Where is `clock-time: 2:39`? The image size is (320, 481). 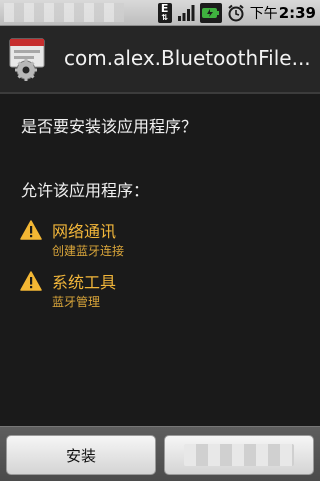
clock-time: 2:39 is located at coordinates (297, 12).